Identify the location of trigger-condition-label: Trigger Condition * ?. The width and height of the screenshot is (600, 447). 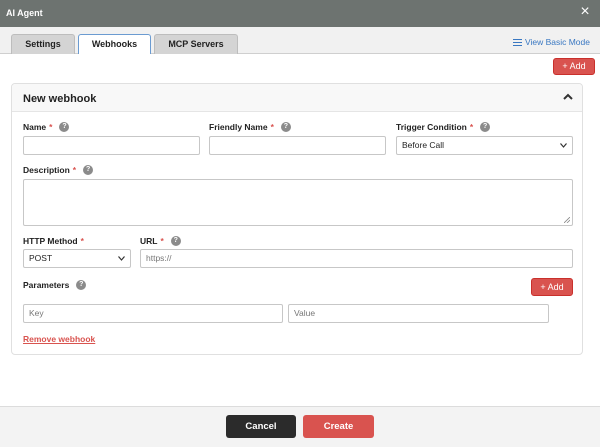
(443, 127).